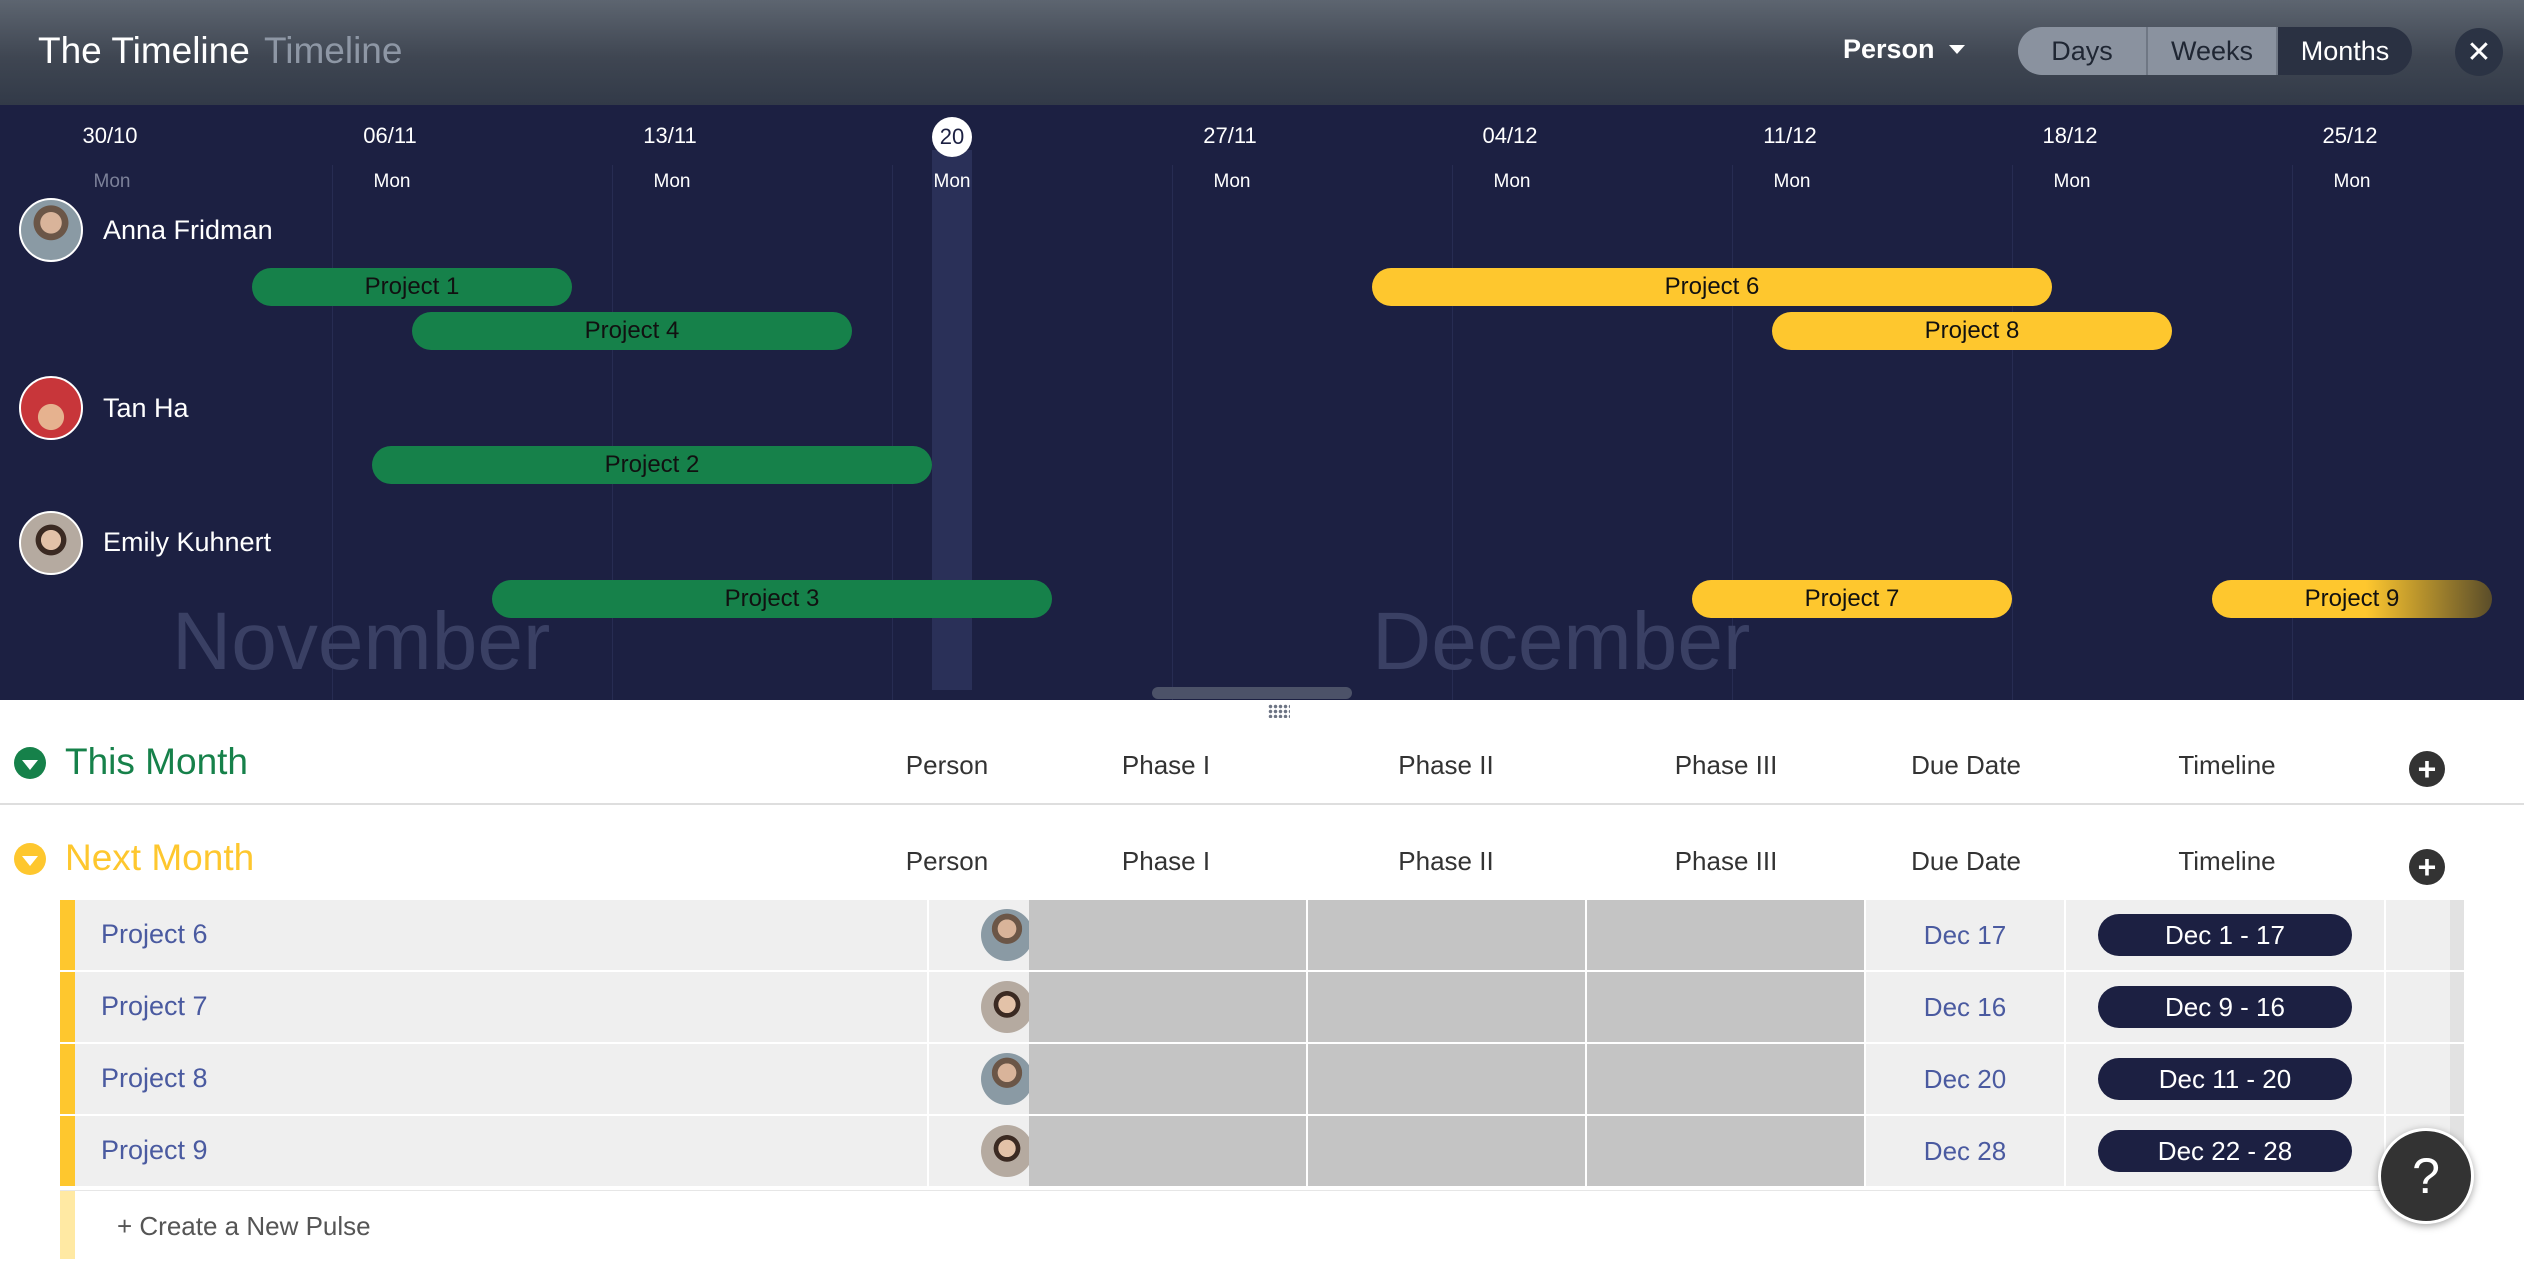  I want to click on table-row: Project 9 Dec 28 Dec 22 - 28, so click(1262, 1151).